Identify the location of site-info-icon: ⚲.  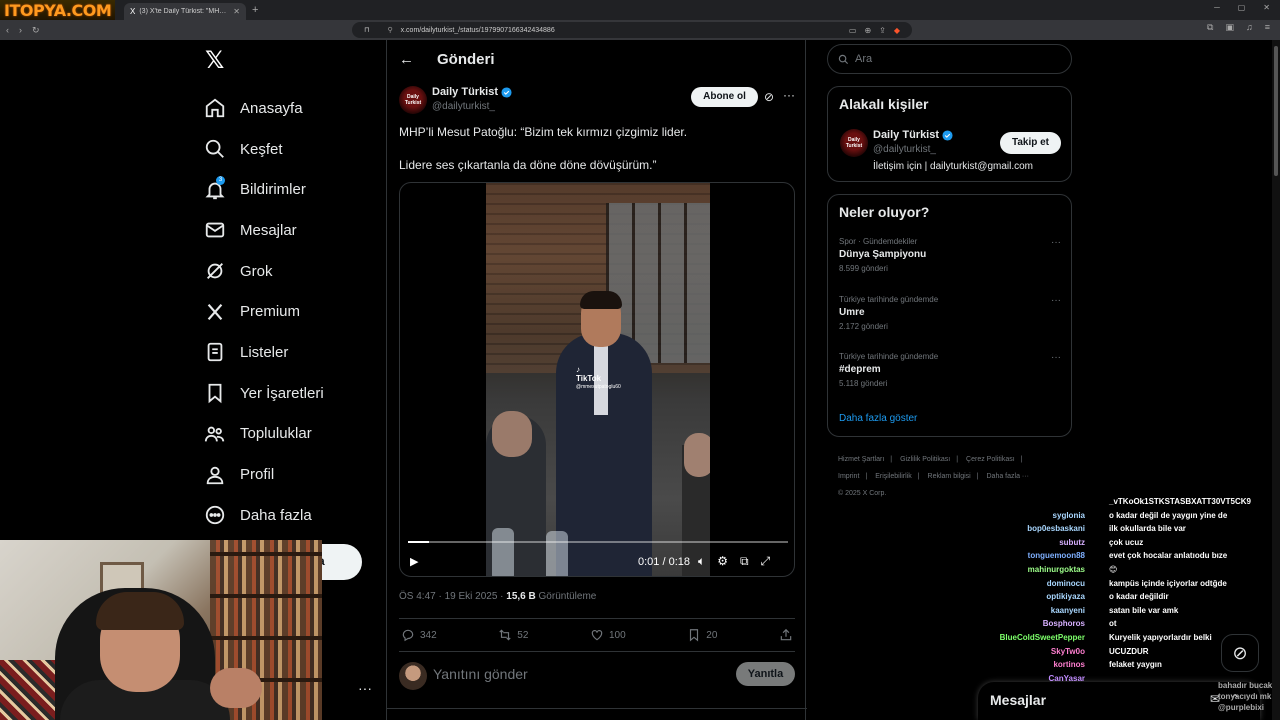
(389, 30).